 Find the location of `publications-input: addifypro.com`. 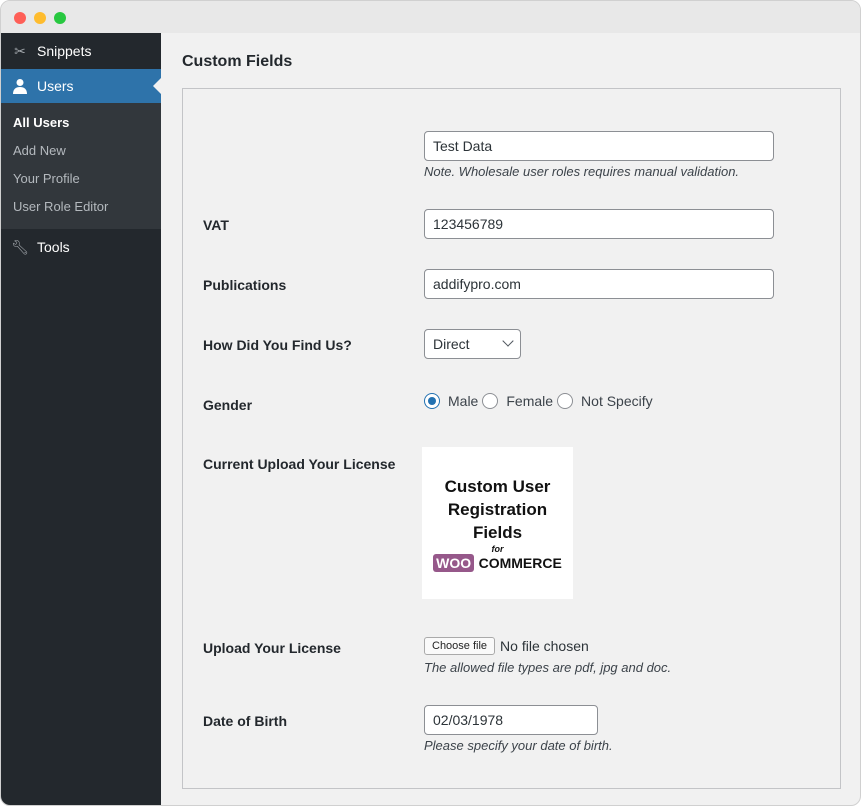

publications-input: addifypro.com is located at coordinates (599, 284).